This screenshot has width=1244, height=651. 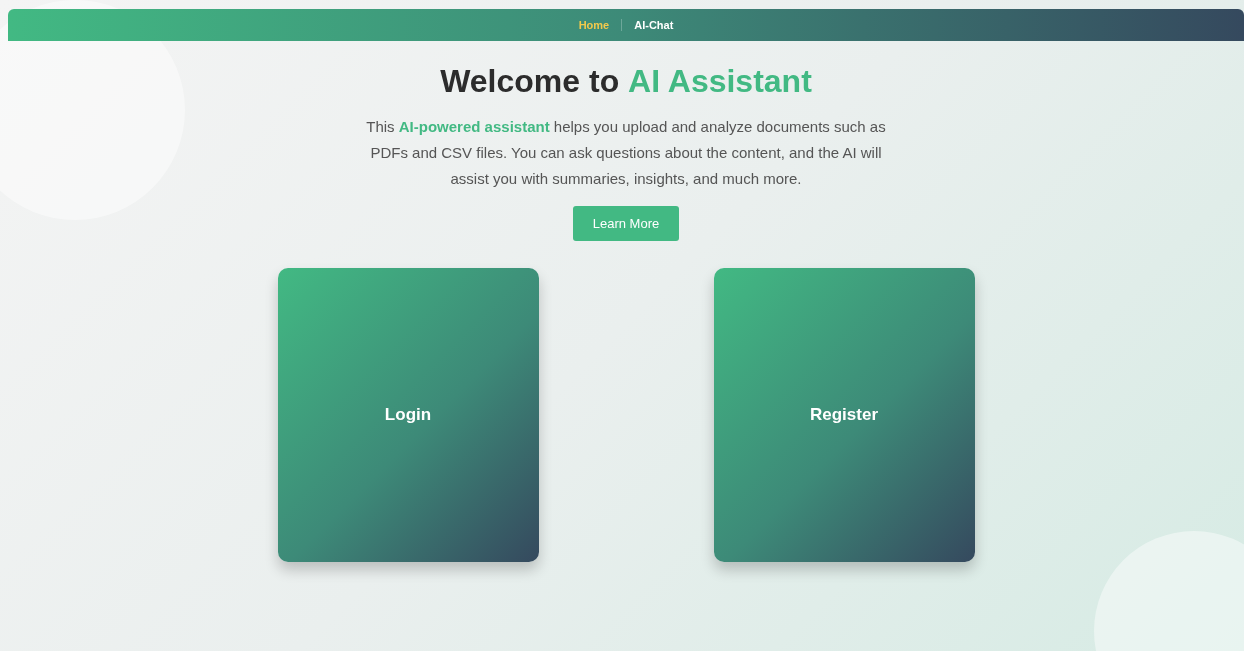 I want to click on action-card: Register, so click(x=844, y=415).